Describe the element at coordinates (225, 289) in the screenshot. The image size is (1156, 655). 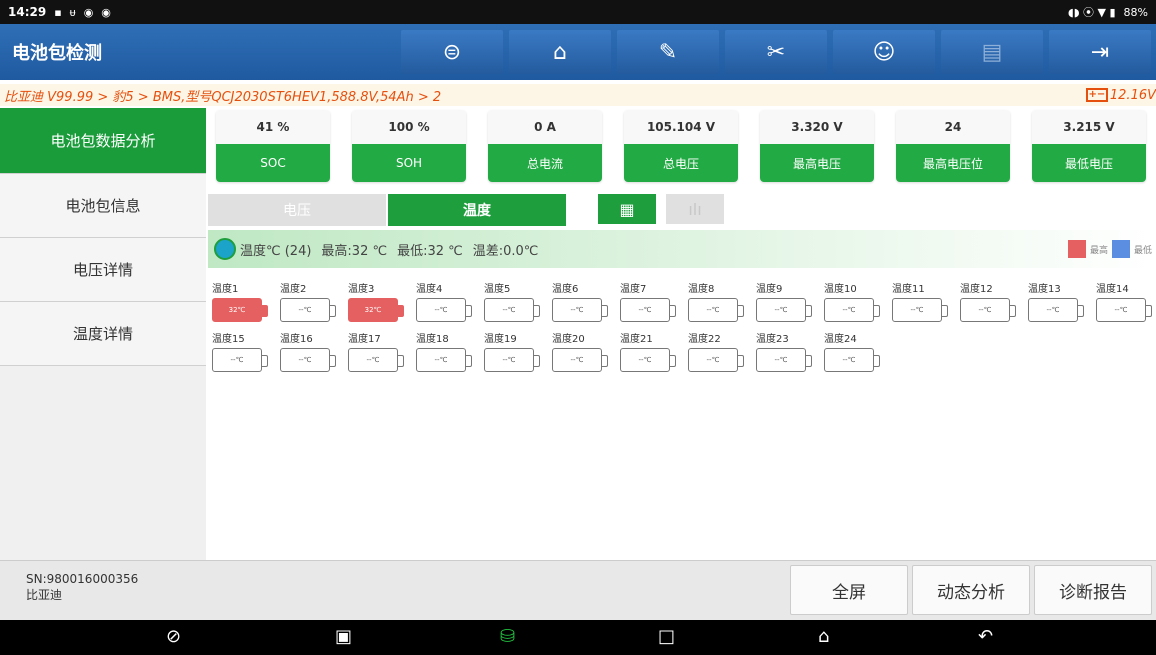
I see `temperature-cell-label: 温度1` at that location.